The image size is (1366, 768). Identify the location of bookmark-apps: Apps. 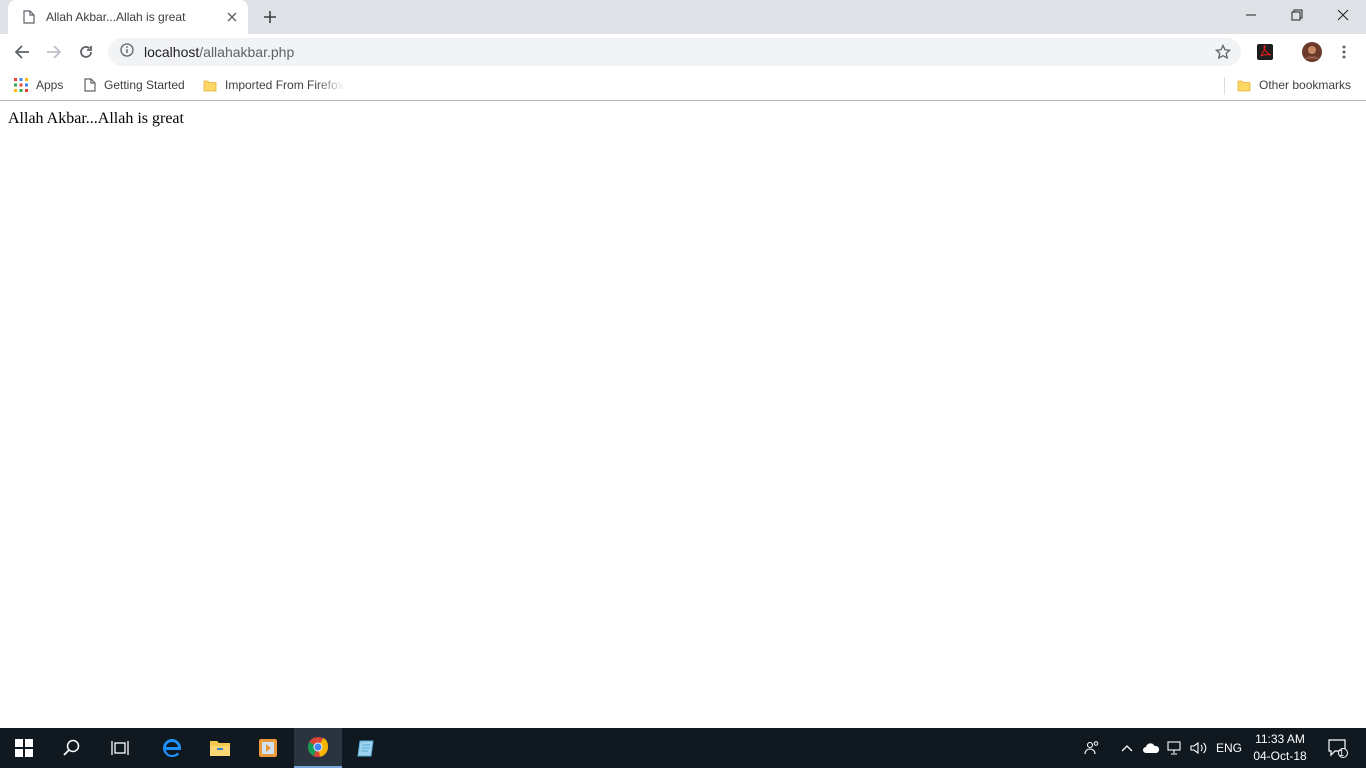
(38, 85).